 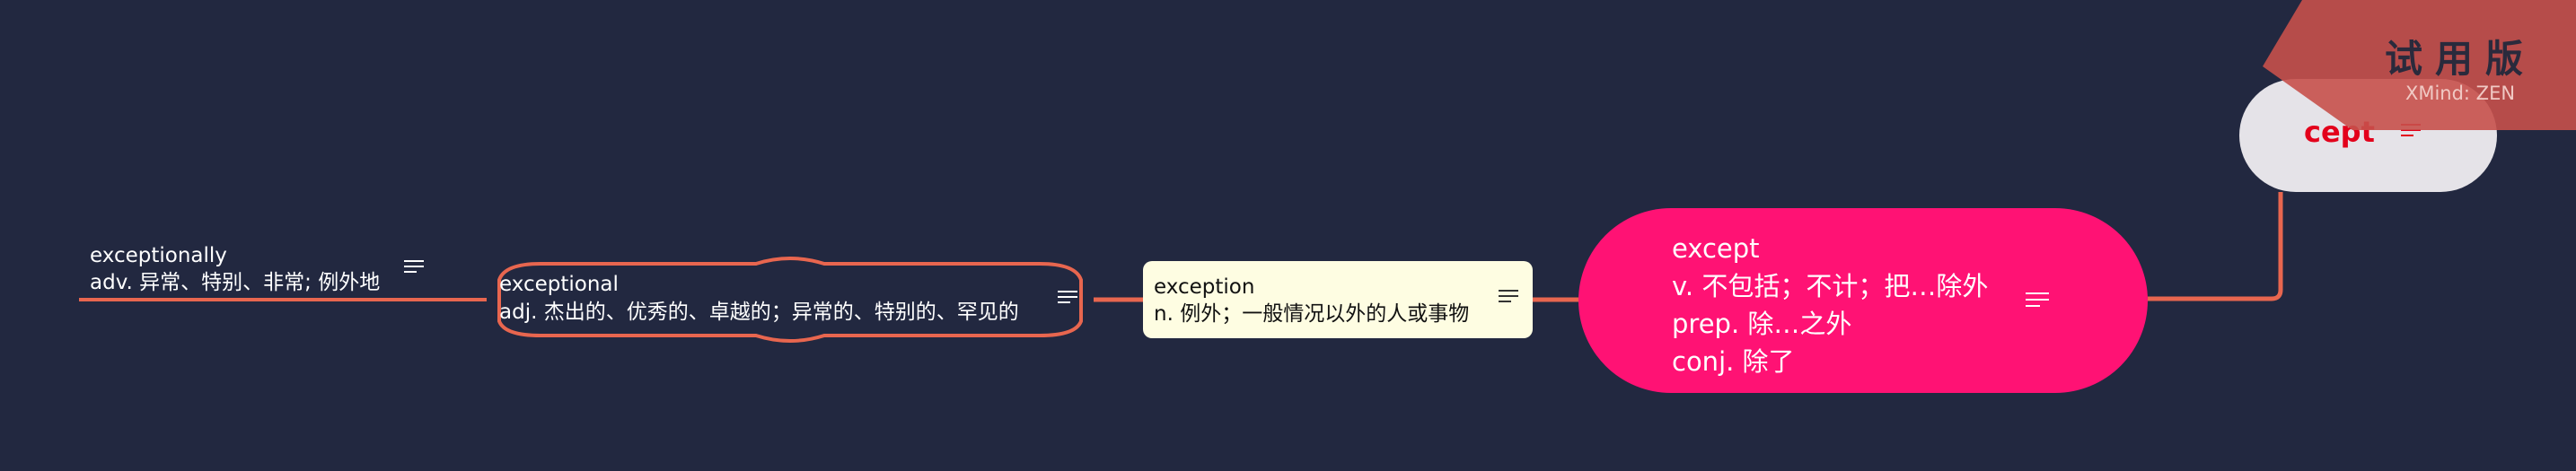 I want to click on topic-exceptionally: exceptionally adv. 异常、特别、非常; 例外地, so click(x=282, y=270).